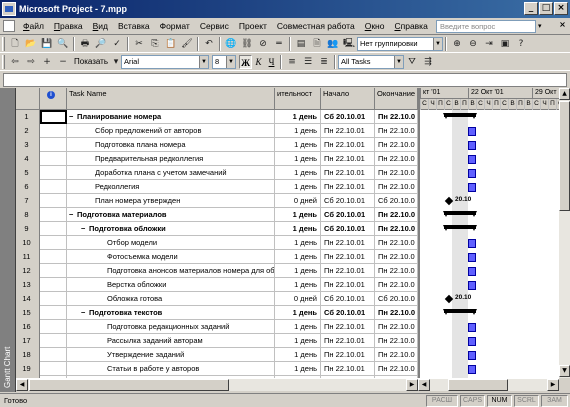  I want to click on task-name-cell: Доработка плана с учетом замечаний, so click(171, 173).